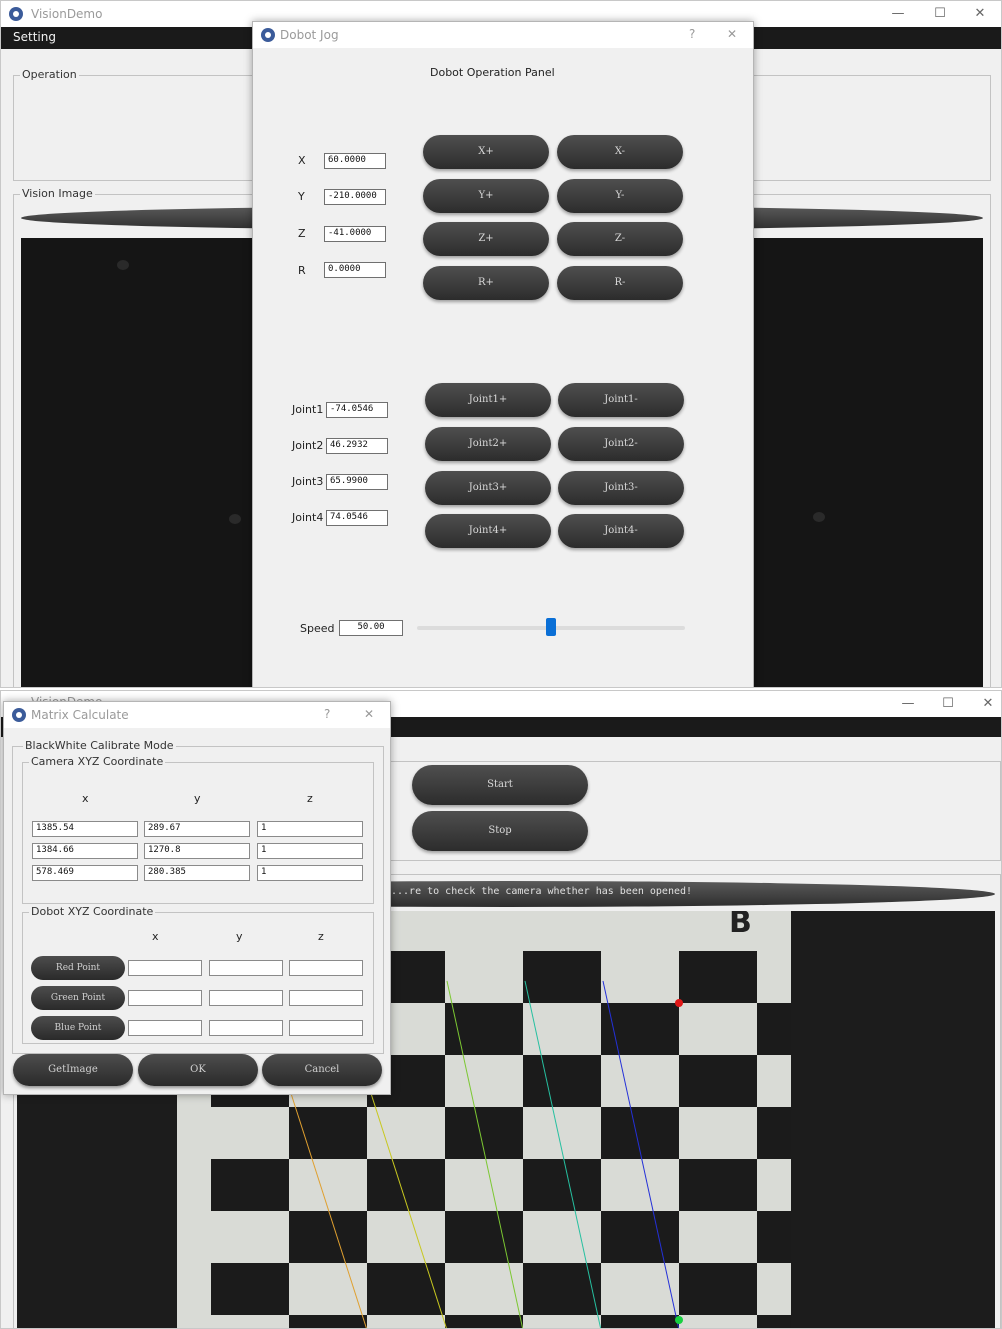  I want to click on green-point-y, so click(246, 998).